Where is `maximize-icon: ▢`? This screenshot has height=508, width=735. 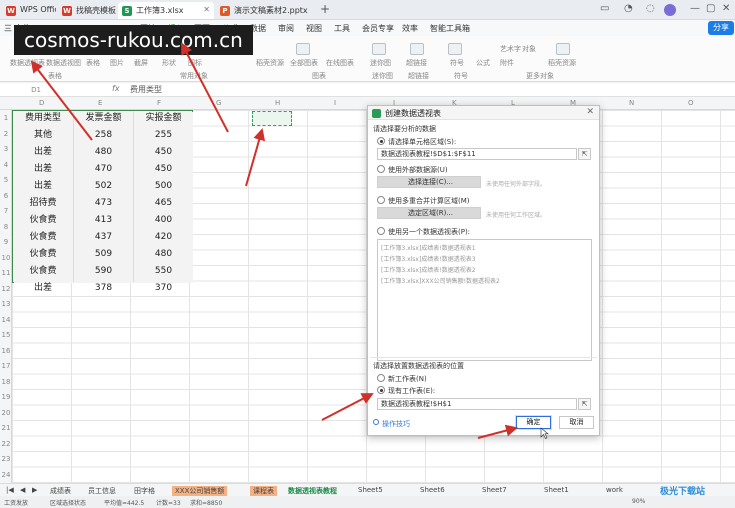
maximize-icon: ▢ is located at coordinates (710, 8).